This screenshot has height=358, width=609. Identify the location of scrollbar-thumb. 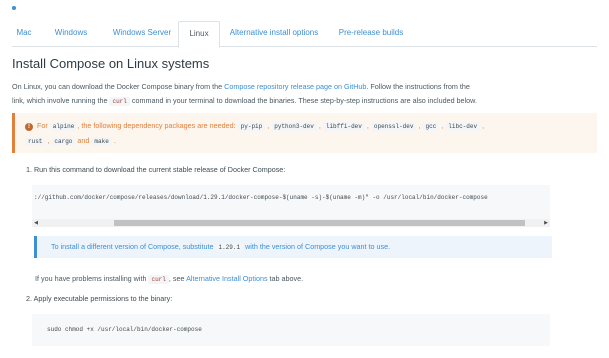
(319, 223).